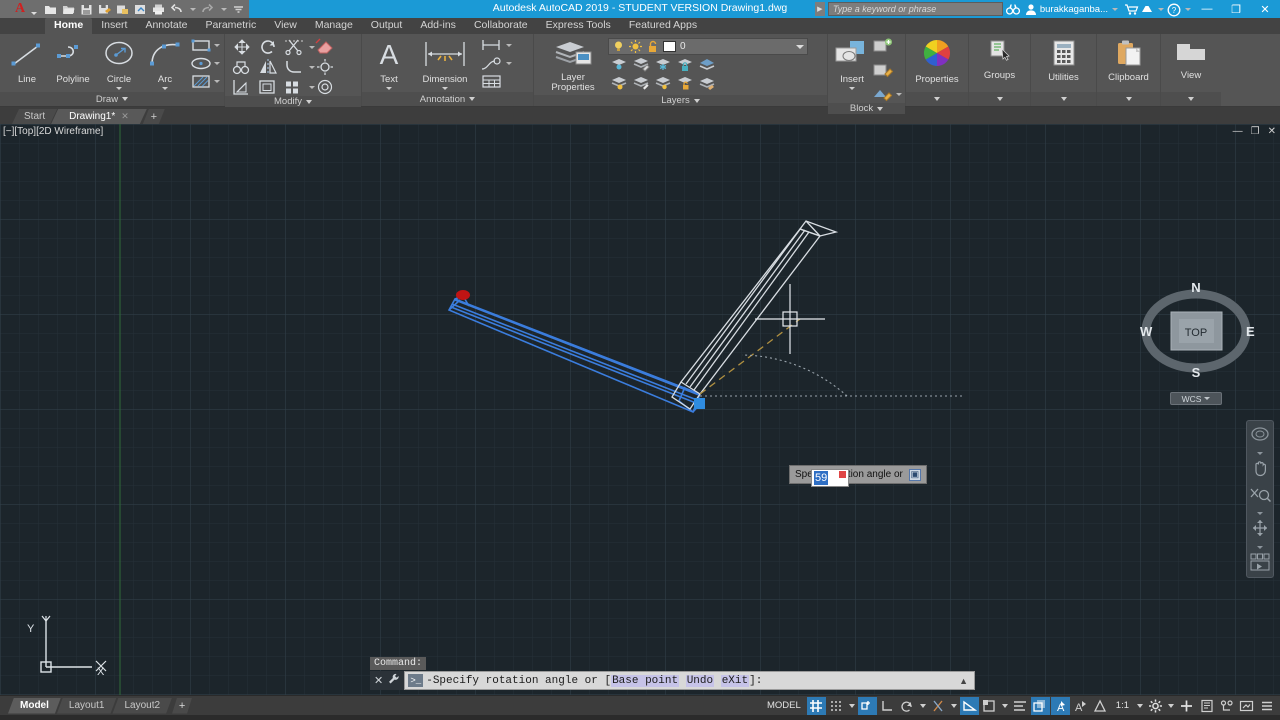 The height and width of the screenshot is (720, 1280). Describe the element at coordinates (1238, 131) in the screenshot. I see `viewport-minimize-button: —` at that location.